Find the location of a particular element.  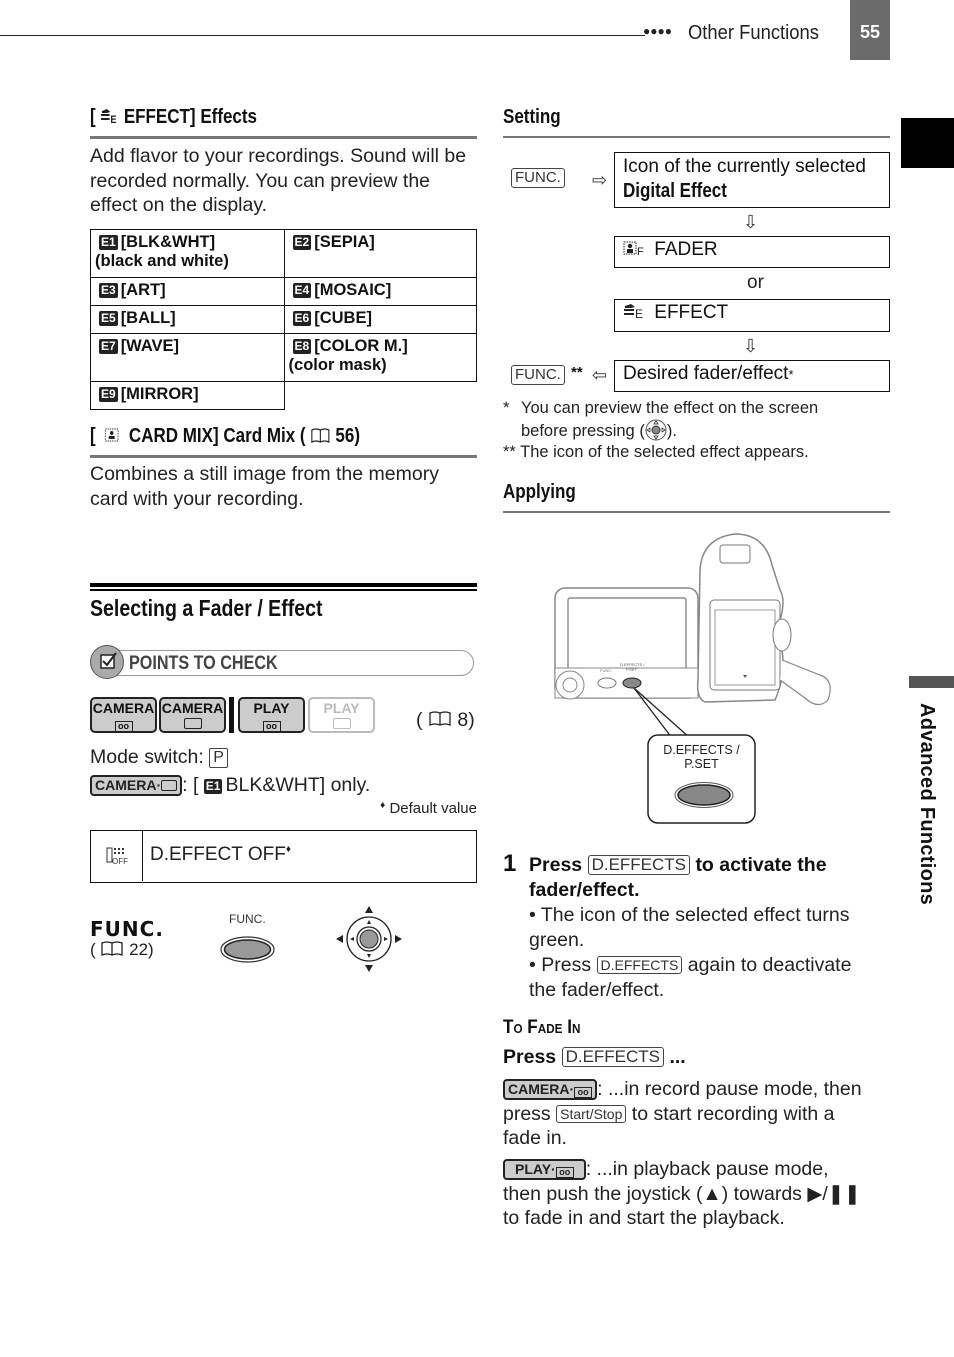

effects-table-row: E7 [WAVE] E8 [COLOR M.] (color mask) is located at coordinates (284, 357).